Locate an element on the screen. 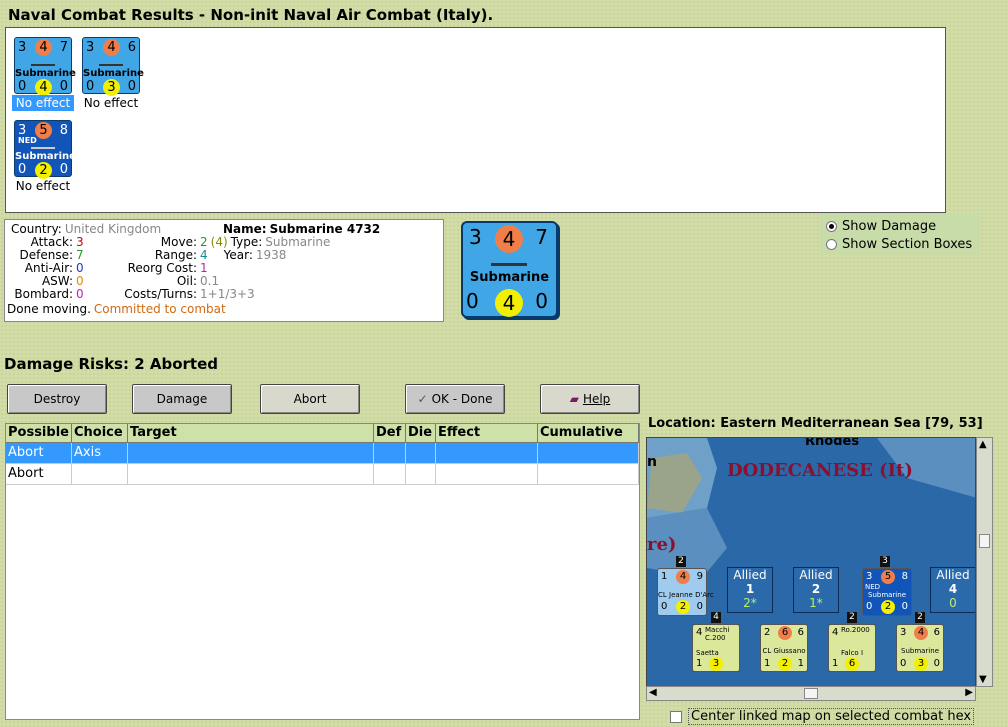  display-options: Show Damage Show Section Boxes is located at coordinates (900, 234).